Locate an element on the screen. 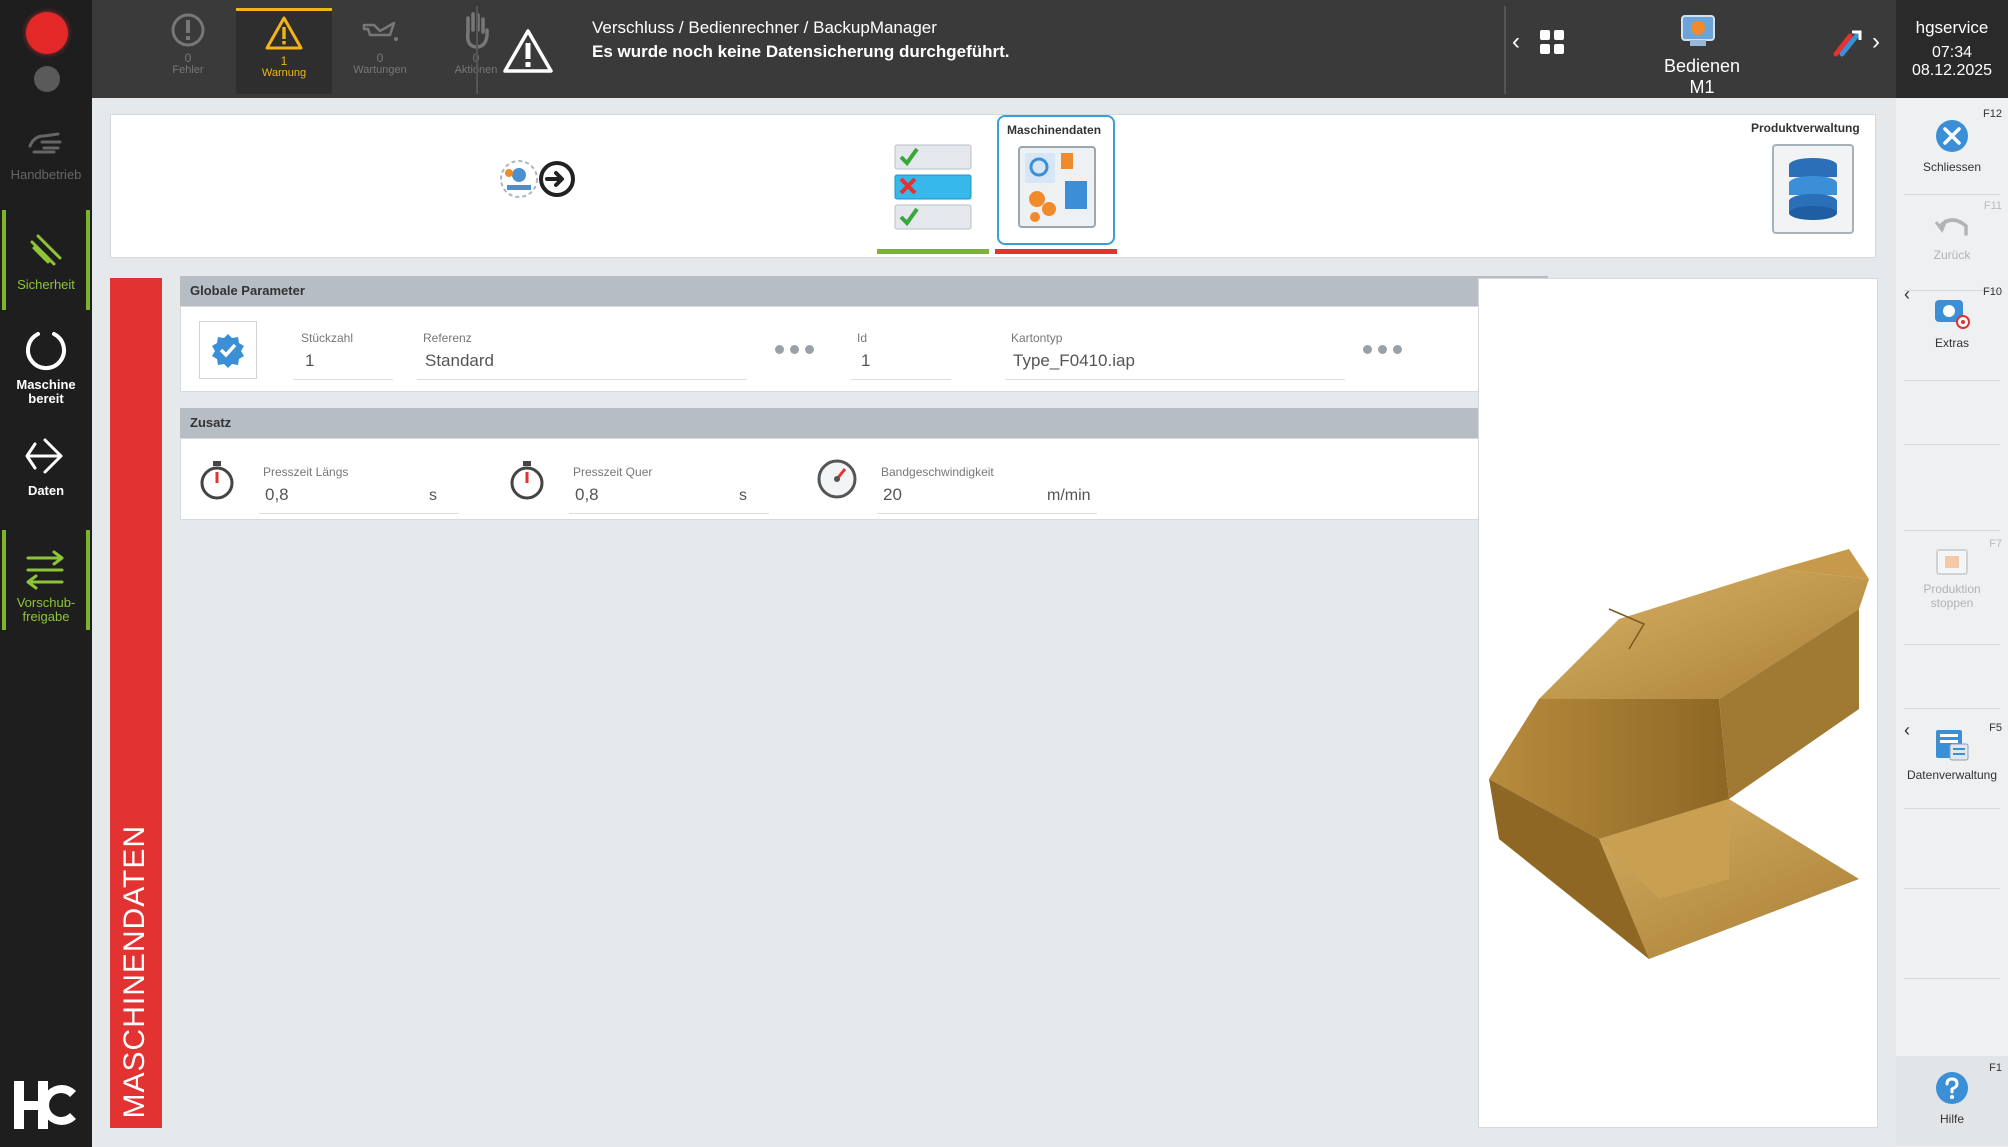 The image size is (2008, 1147). nav-label: Produktverwaltung is located at coordinates (1805, 128).